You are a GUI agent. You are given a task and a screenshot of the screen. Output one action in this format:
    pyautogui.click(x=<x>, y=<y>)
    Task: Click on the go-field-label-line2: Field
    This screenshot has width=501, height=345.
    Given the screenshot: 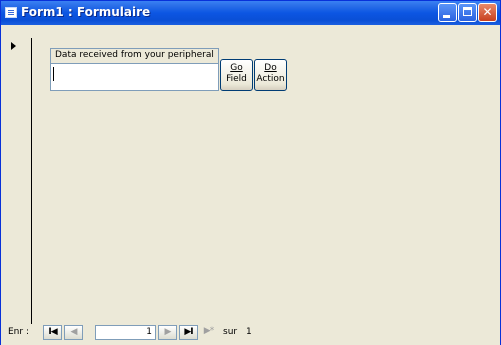 What is the action you would take?
    pyautogui.click(x=236, y=79)
    